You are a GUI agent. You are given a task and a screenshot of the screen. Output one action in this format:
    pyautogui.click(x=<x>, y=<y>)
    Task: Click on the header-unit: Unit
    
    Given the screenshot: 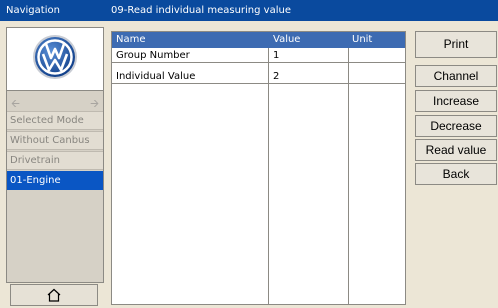 What is the action you would take?
    pyautogui.click(x=362, y=39)
    